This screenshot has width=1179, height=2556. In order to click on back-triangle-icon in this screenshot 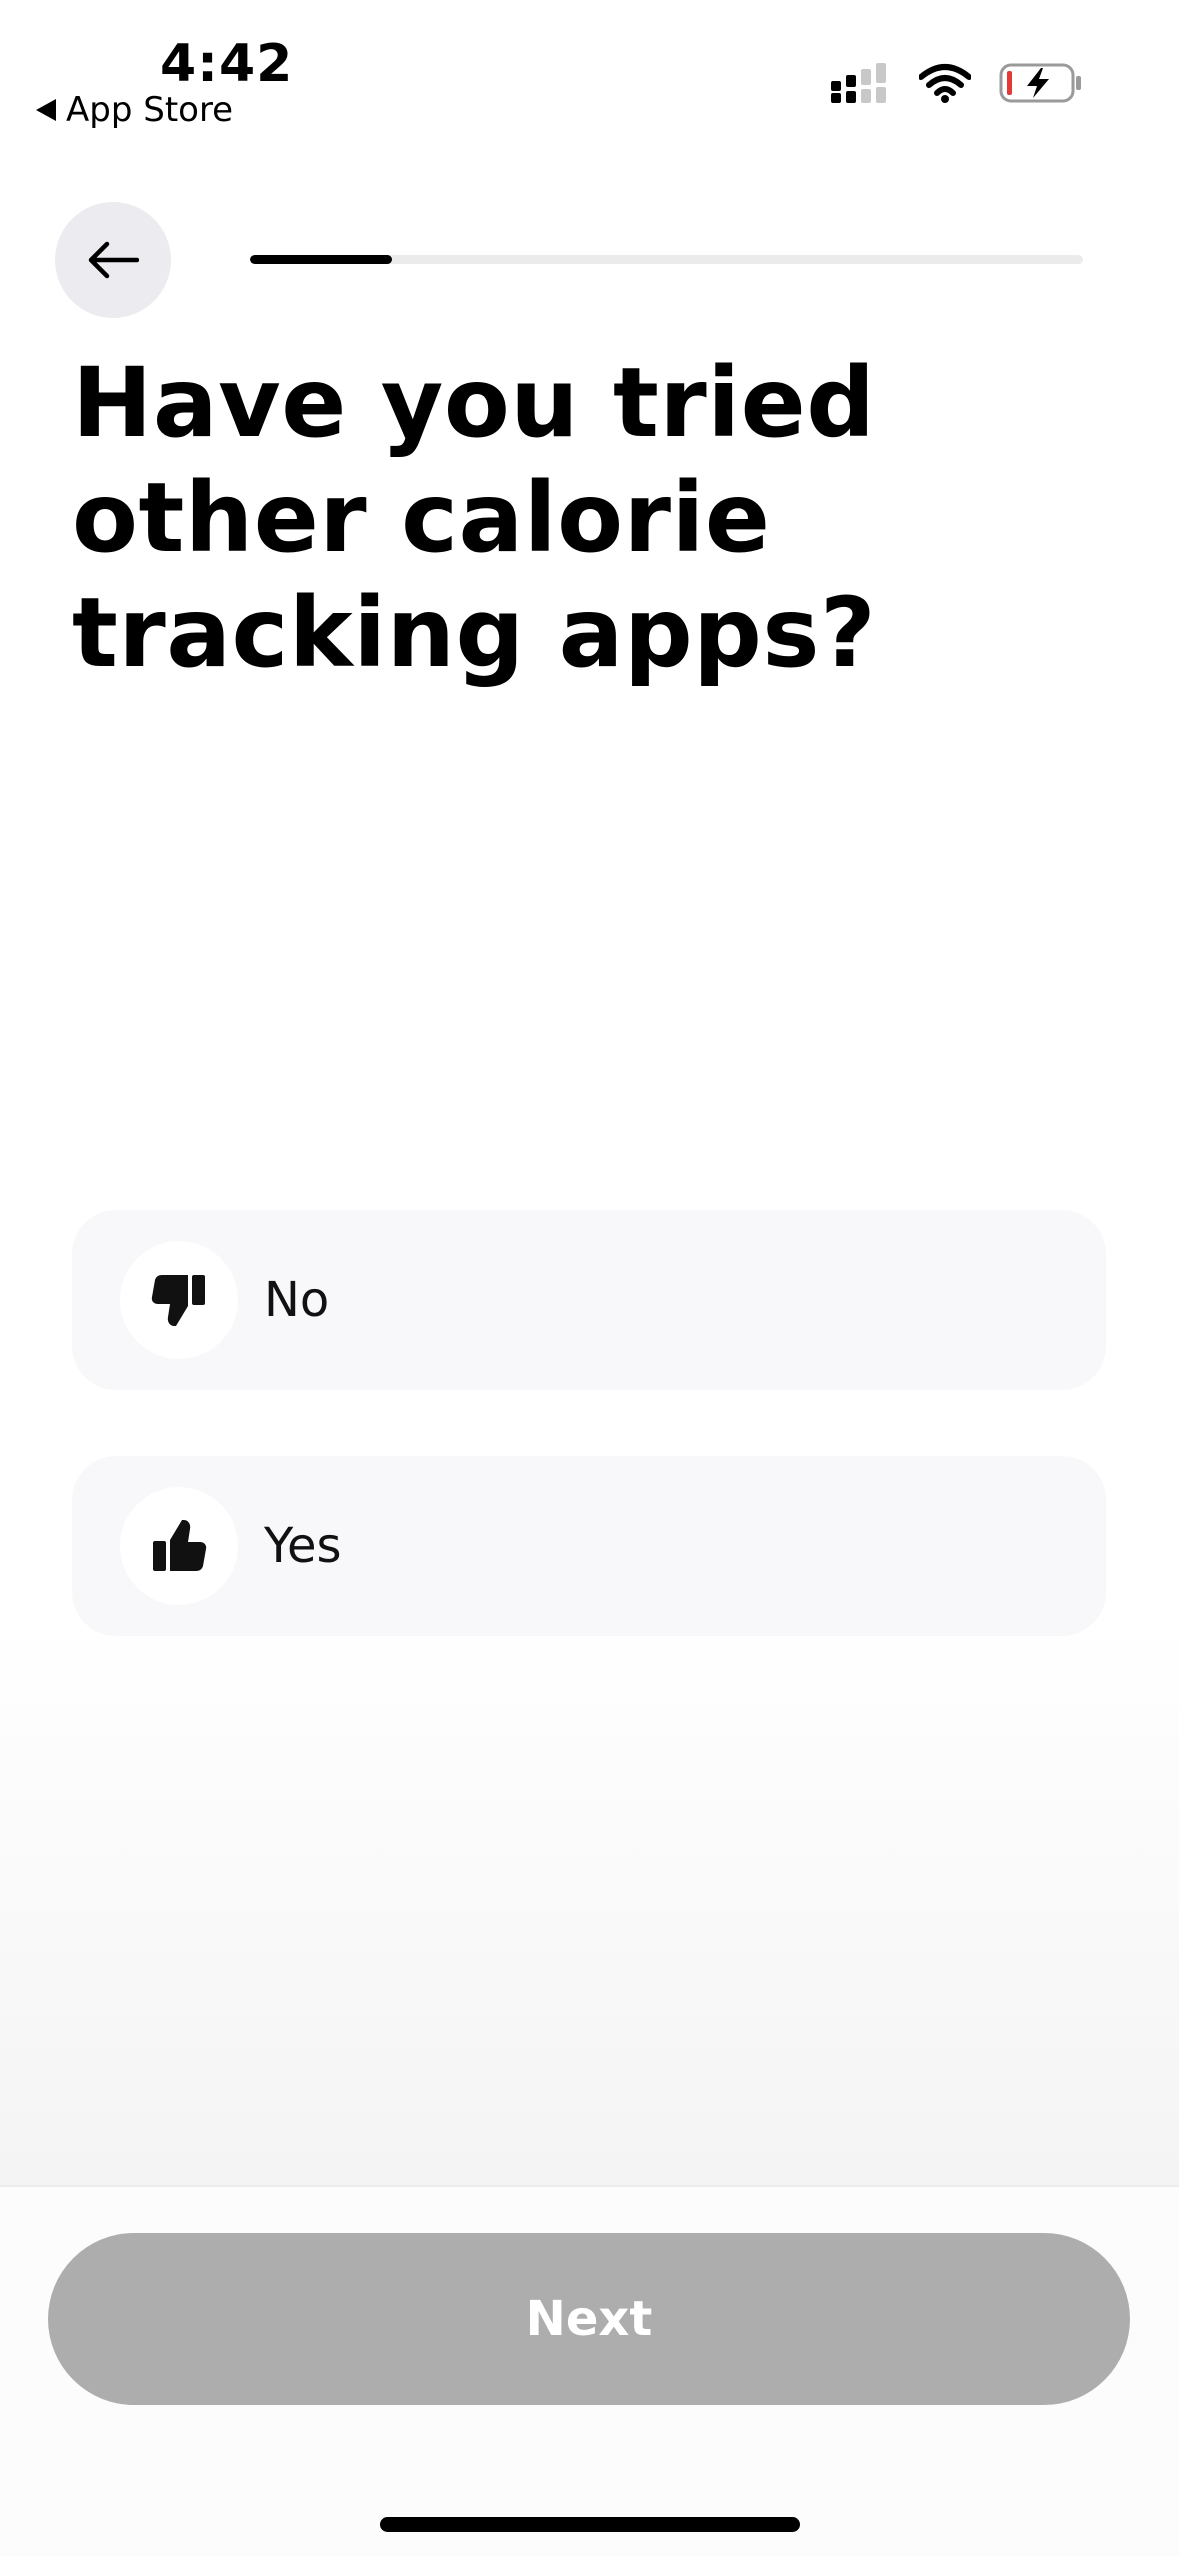, I will do `click(46, 110)`.